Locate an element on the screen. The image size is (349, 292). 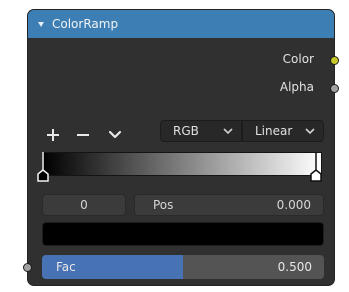
remove-stop-button is located at coordinates (83, 135).